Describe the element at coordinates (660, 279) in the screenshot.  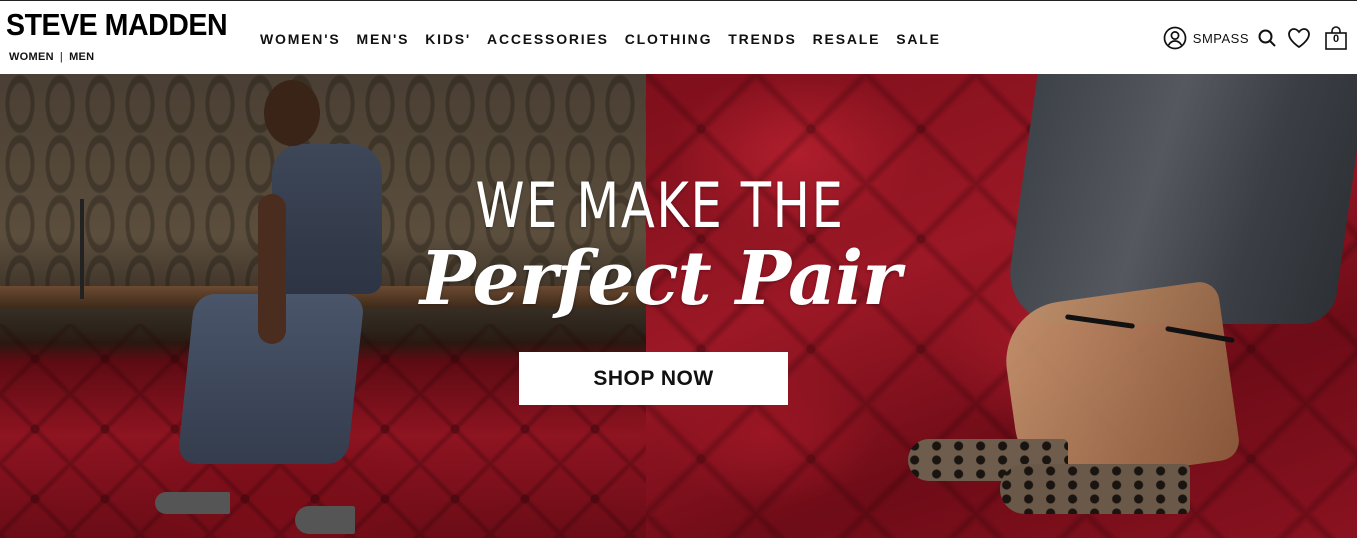
I see `hero-headline-line2: Perfect Pair` at that location.